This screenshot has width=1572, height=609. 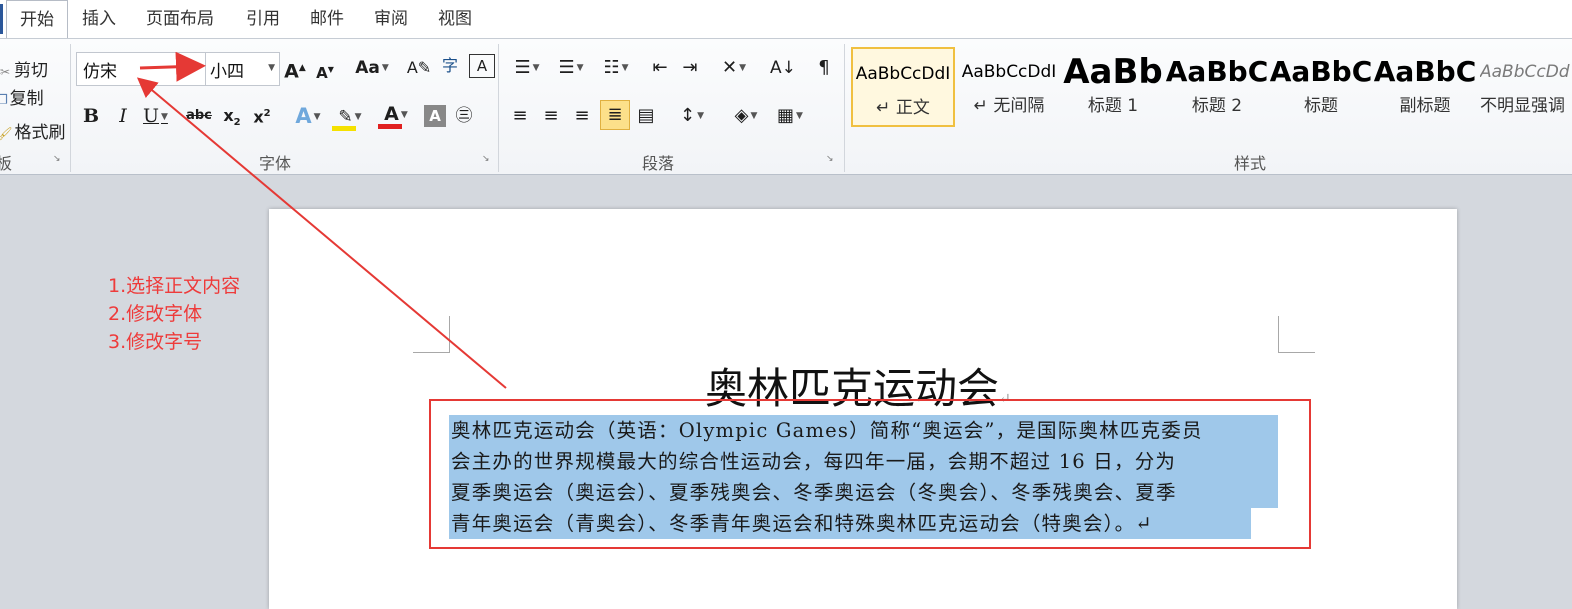 I want to click on annotation-arrows, so click(x=321, y=220).